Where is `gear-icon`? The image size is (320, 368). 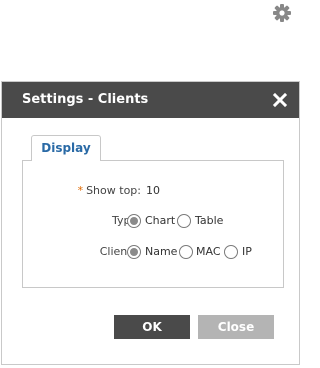
gear-icon is located at coordinates (282, 13).